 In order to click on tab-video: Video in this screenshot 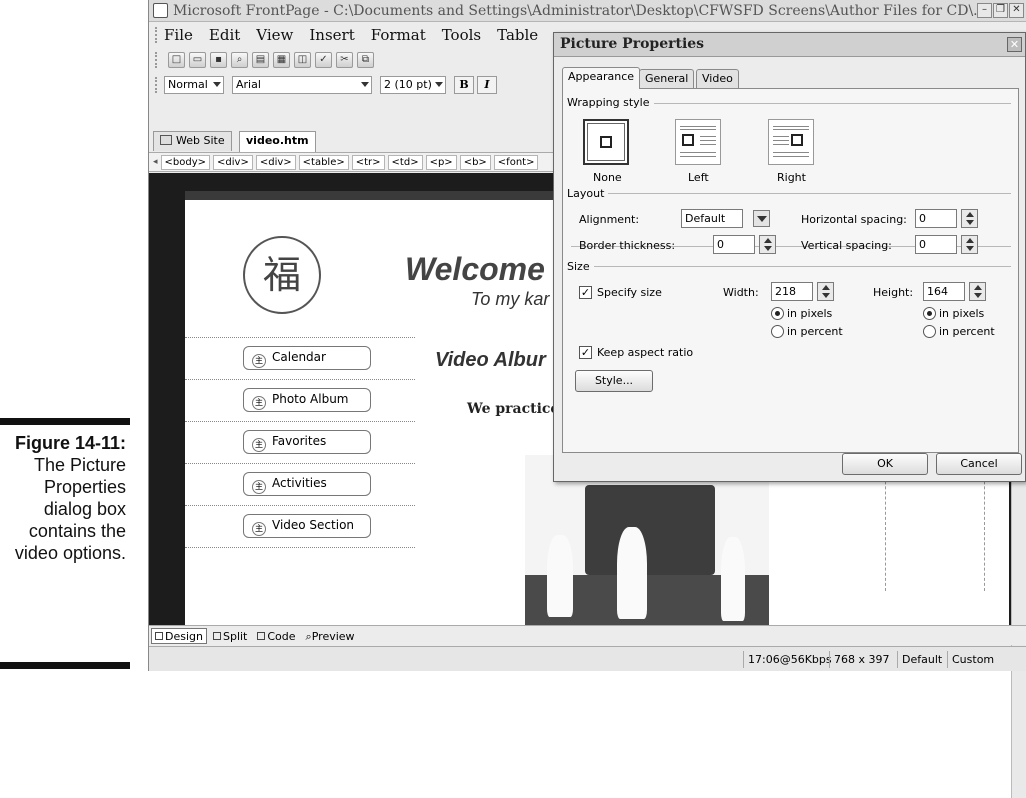, I will do `click(717, 78)`.